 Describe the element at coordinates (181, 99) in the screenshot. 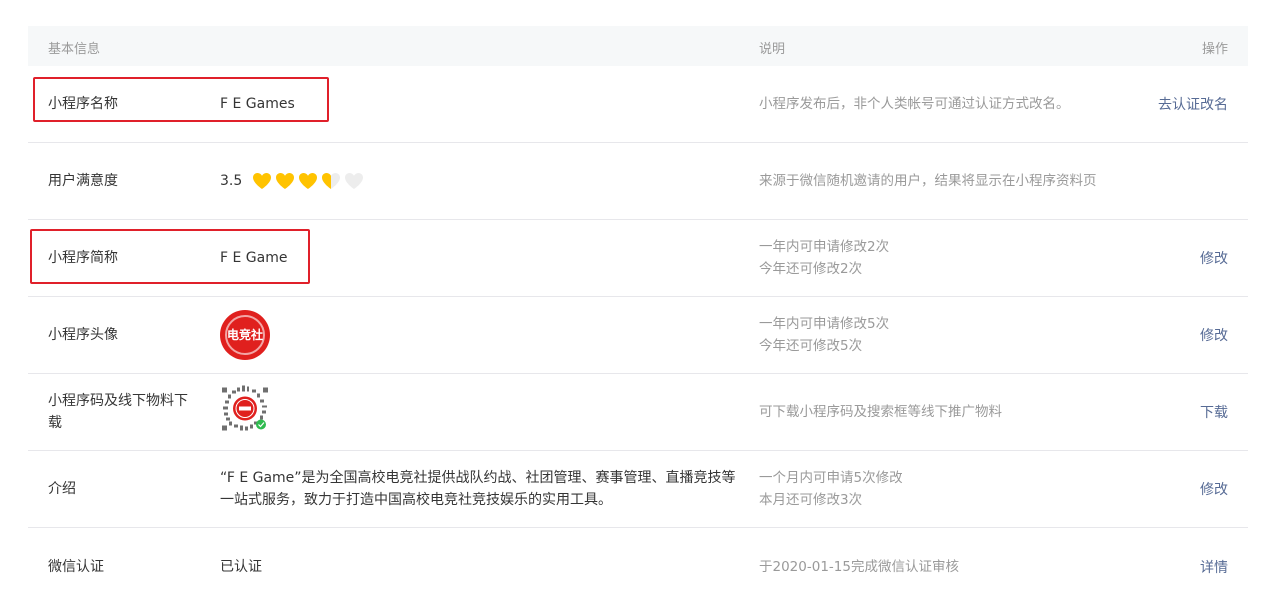

I see `highlight-box-name` at that location.